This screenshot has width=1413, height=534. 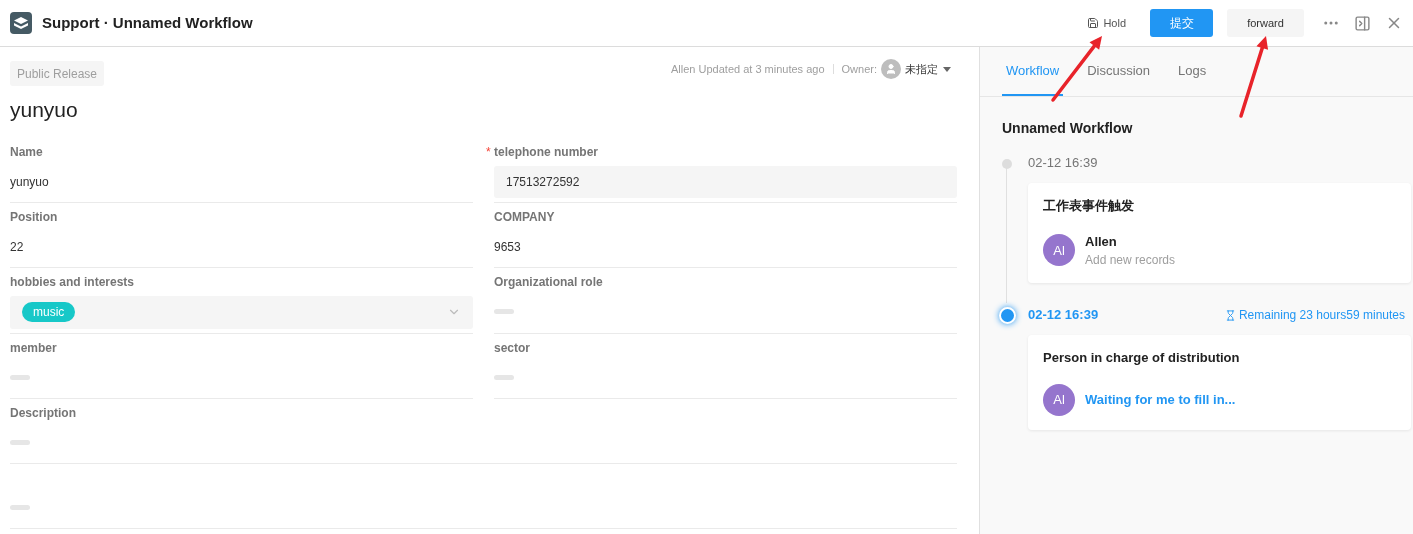 What do you see at coordinates (1033, 71) in the screenshot?
I see `tab: Workflow` at bounding box center [1033, 71].